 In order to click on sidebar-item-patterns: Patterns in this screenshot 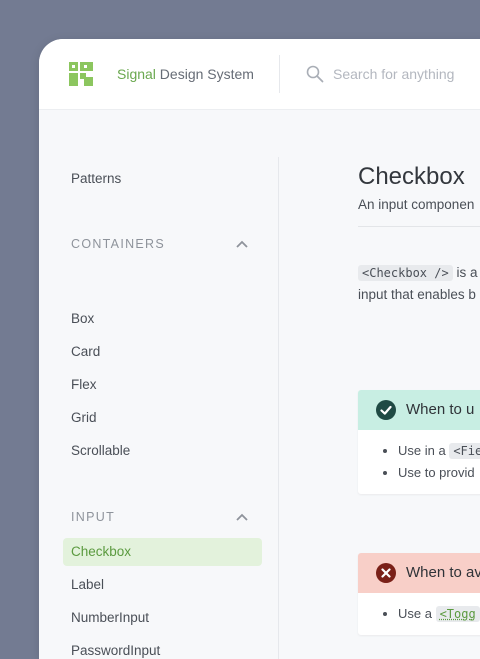, I will do `click(162, 179)`.